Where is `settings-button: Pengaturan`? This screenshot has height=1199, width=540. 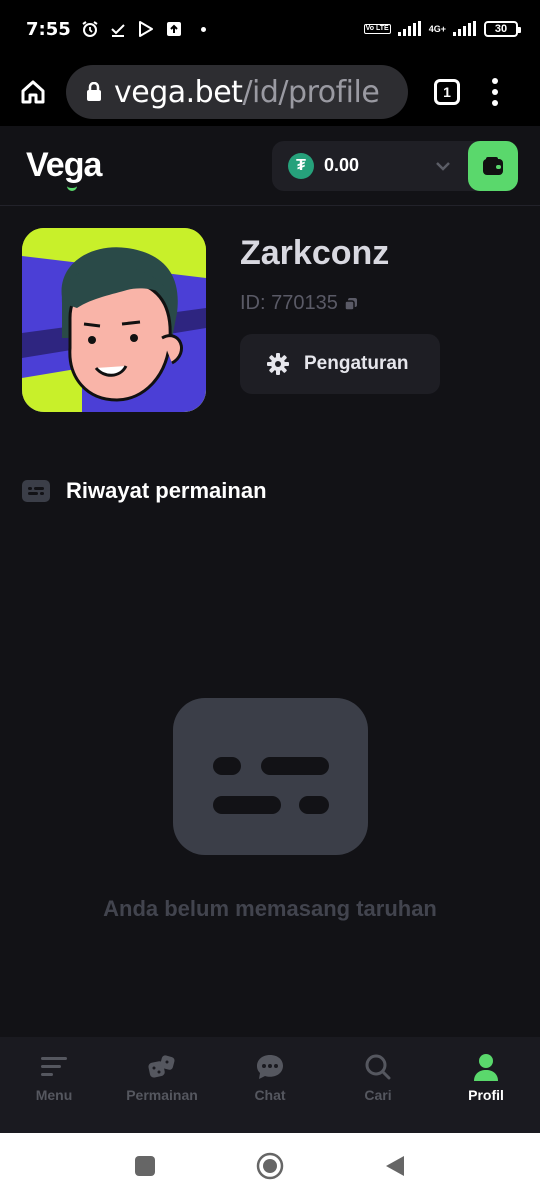
settings-button: Pengaturan is located at coordinates (340, 364).